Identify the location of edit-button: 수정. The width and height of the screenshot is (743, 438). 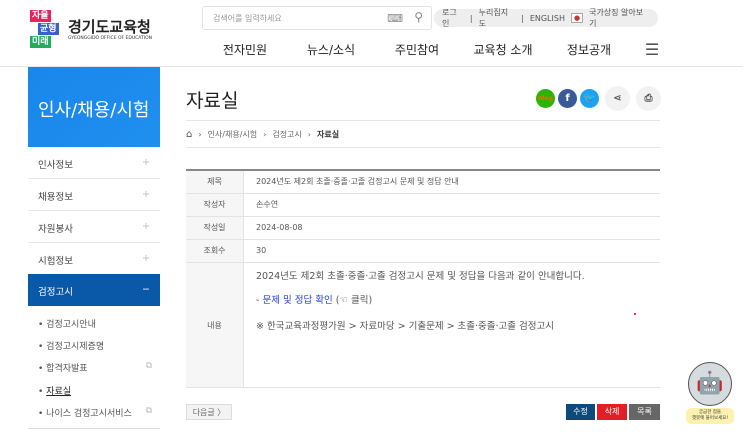
(580, 412).